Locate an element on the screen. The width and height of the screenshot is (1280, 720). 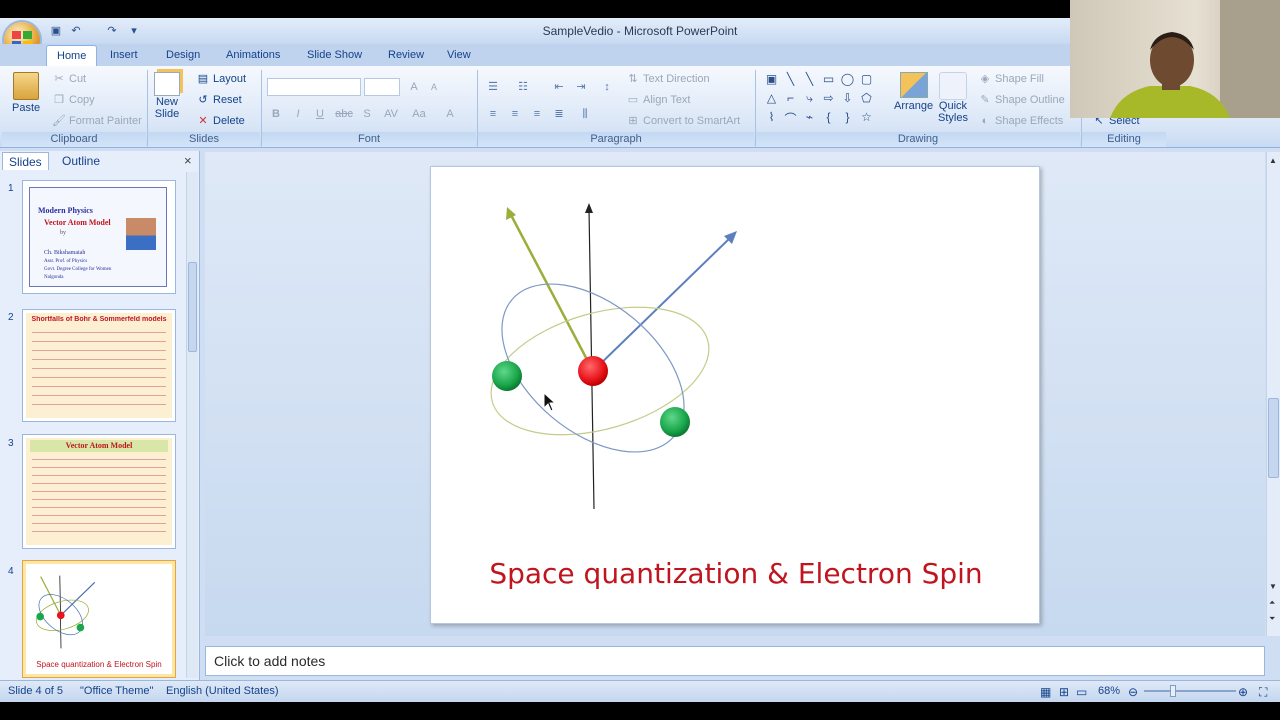
nucleus is located at coordinates (593, 371).